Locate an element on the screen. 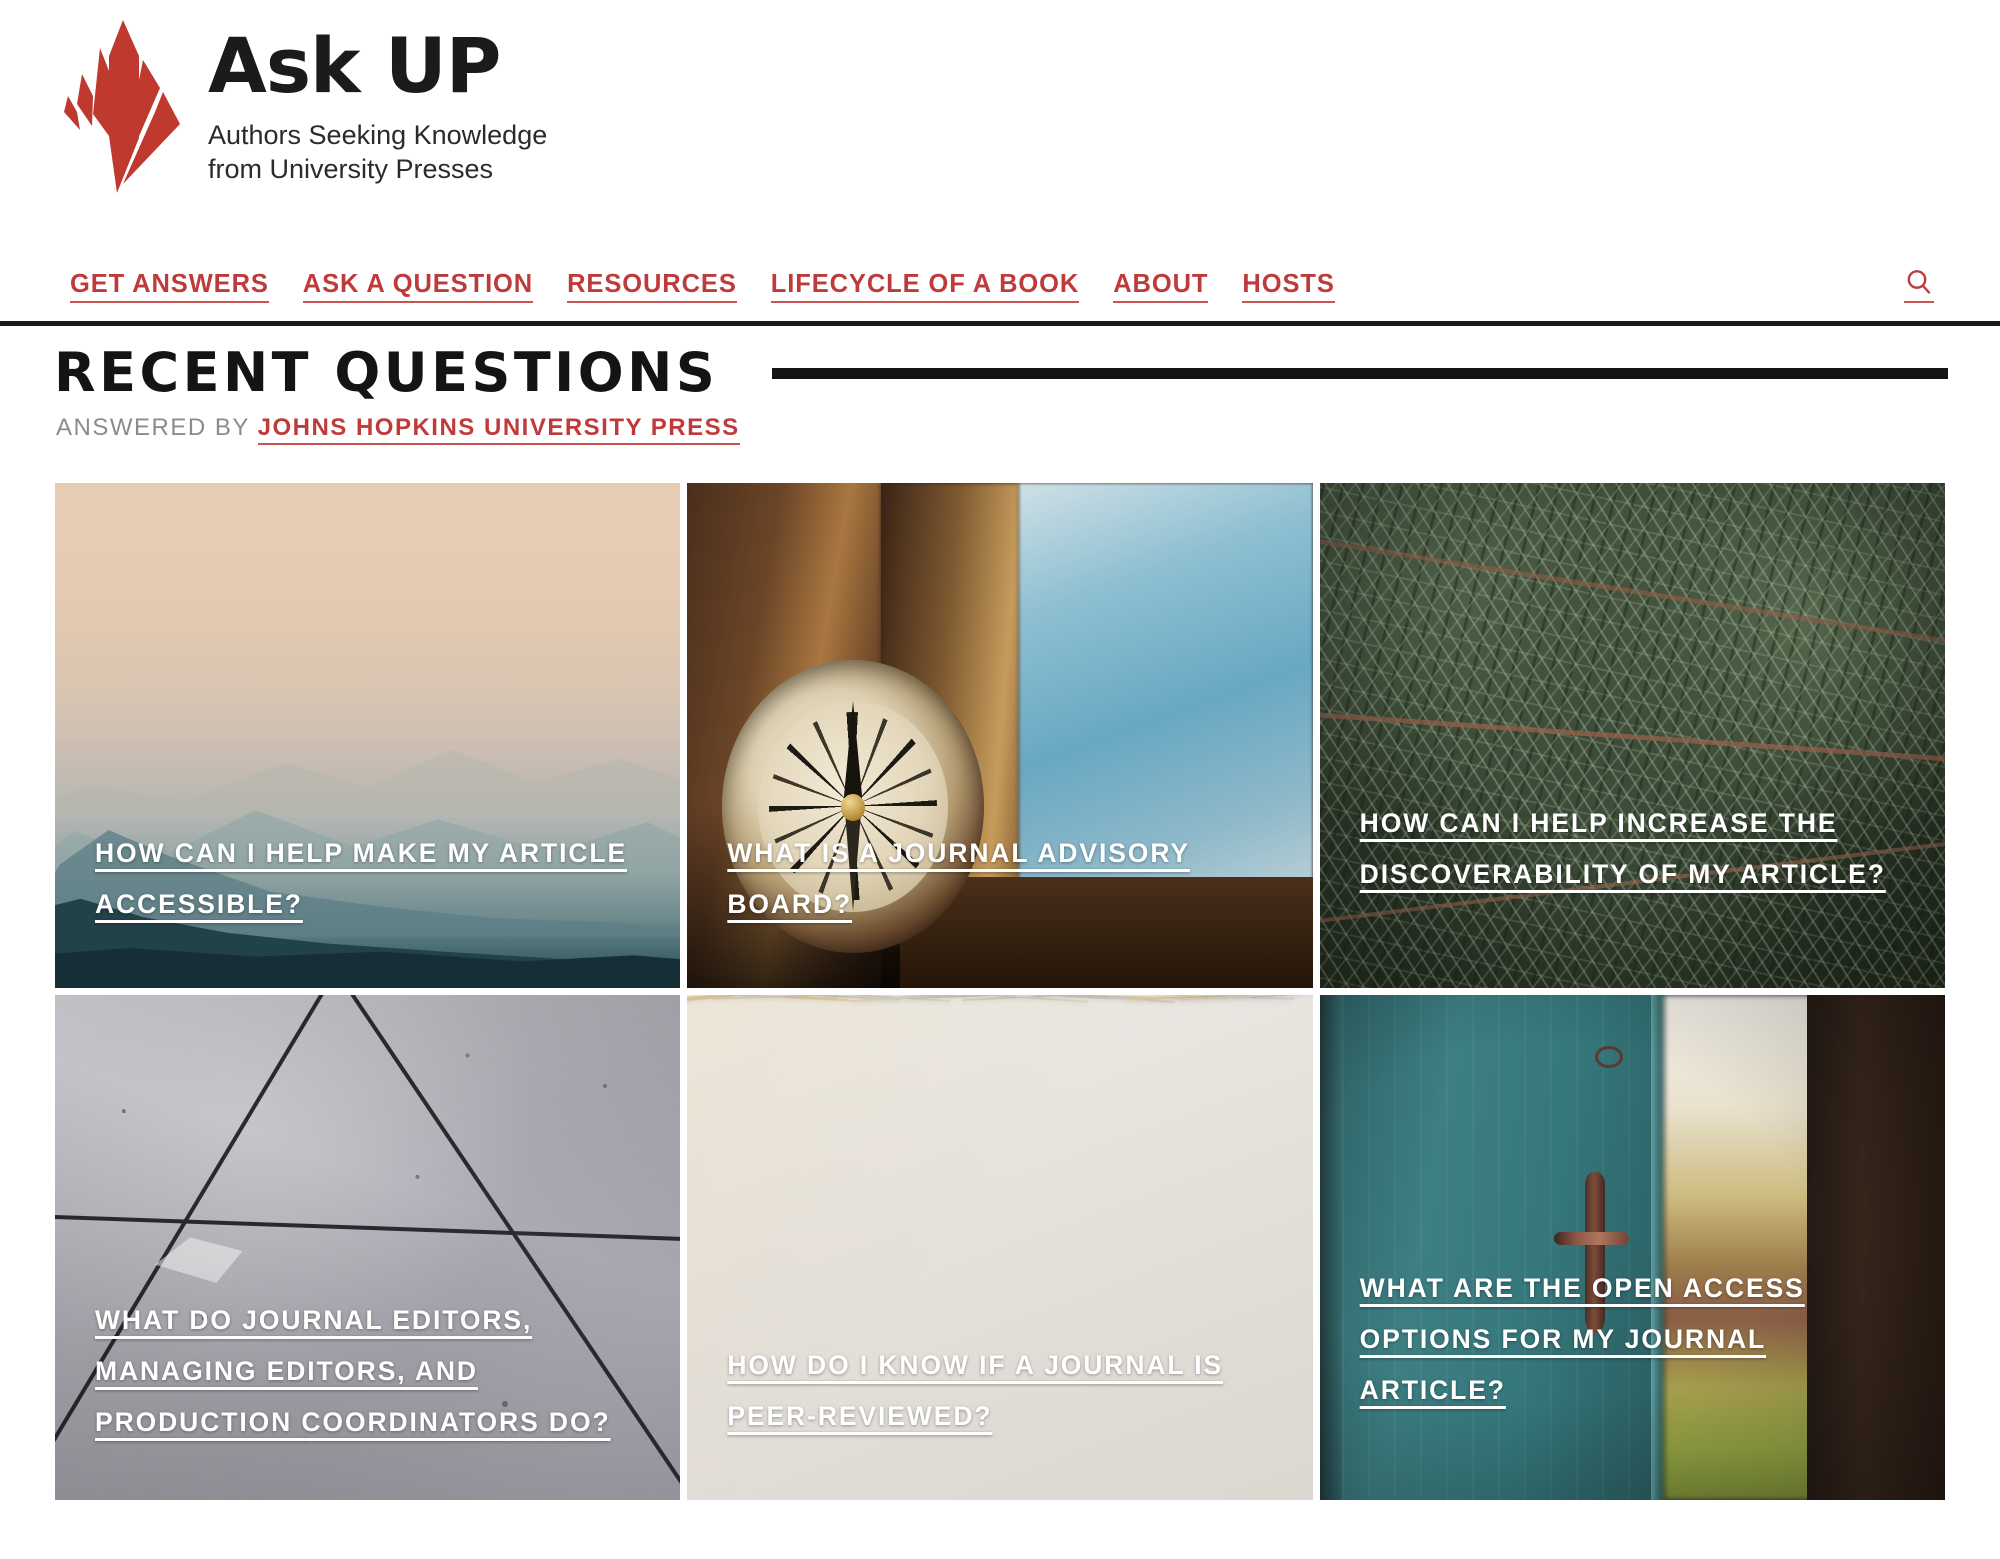 Image resolution: width=2000 pixels, height=1559 pixels. nav-item: LIFECYCLE OF A BOOK is located at coordinates (925, 286).